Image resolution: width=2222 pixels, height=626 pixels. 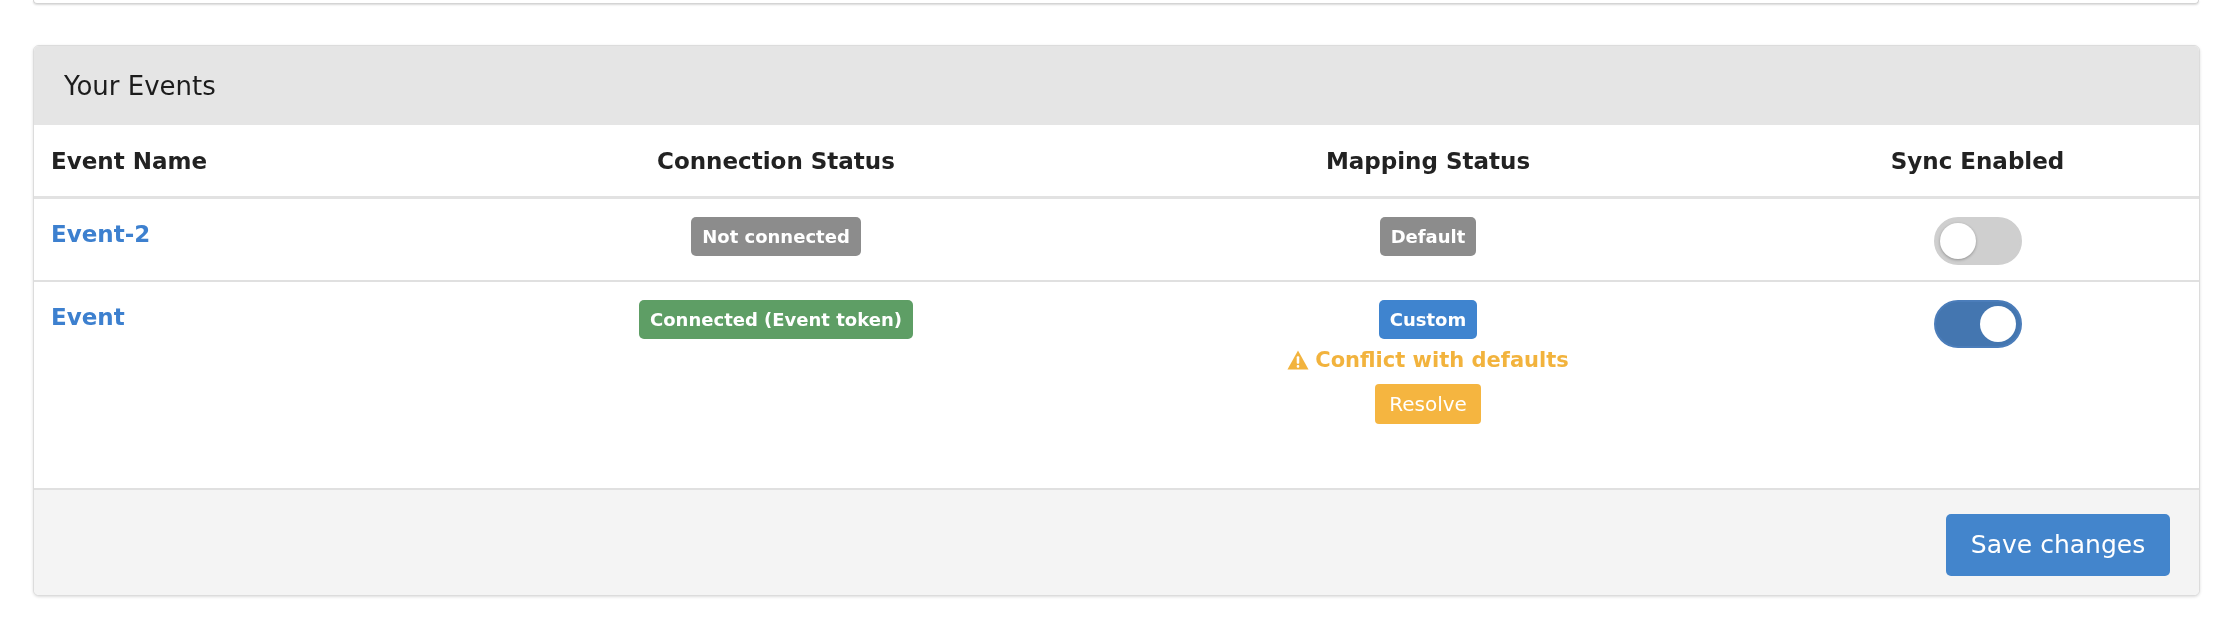 What do you see at coordinates (1977, 324) in the screenshot?
I see `sync-toggle` at bounding box center [1977, 324].